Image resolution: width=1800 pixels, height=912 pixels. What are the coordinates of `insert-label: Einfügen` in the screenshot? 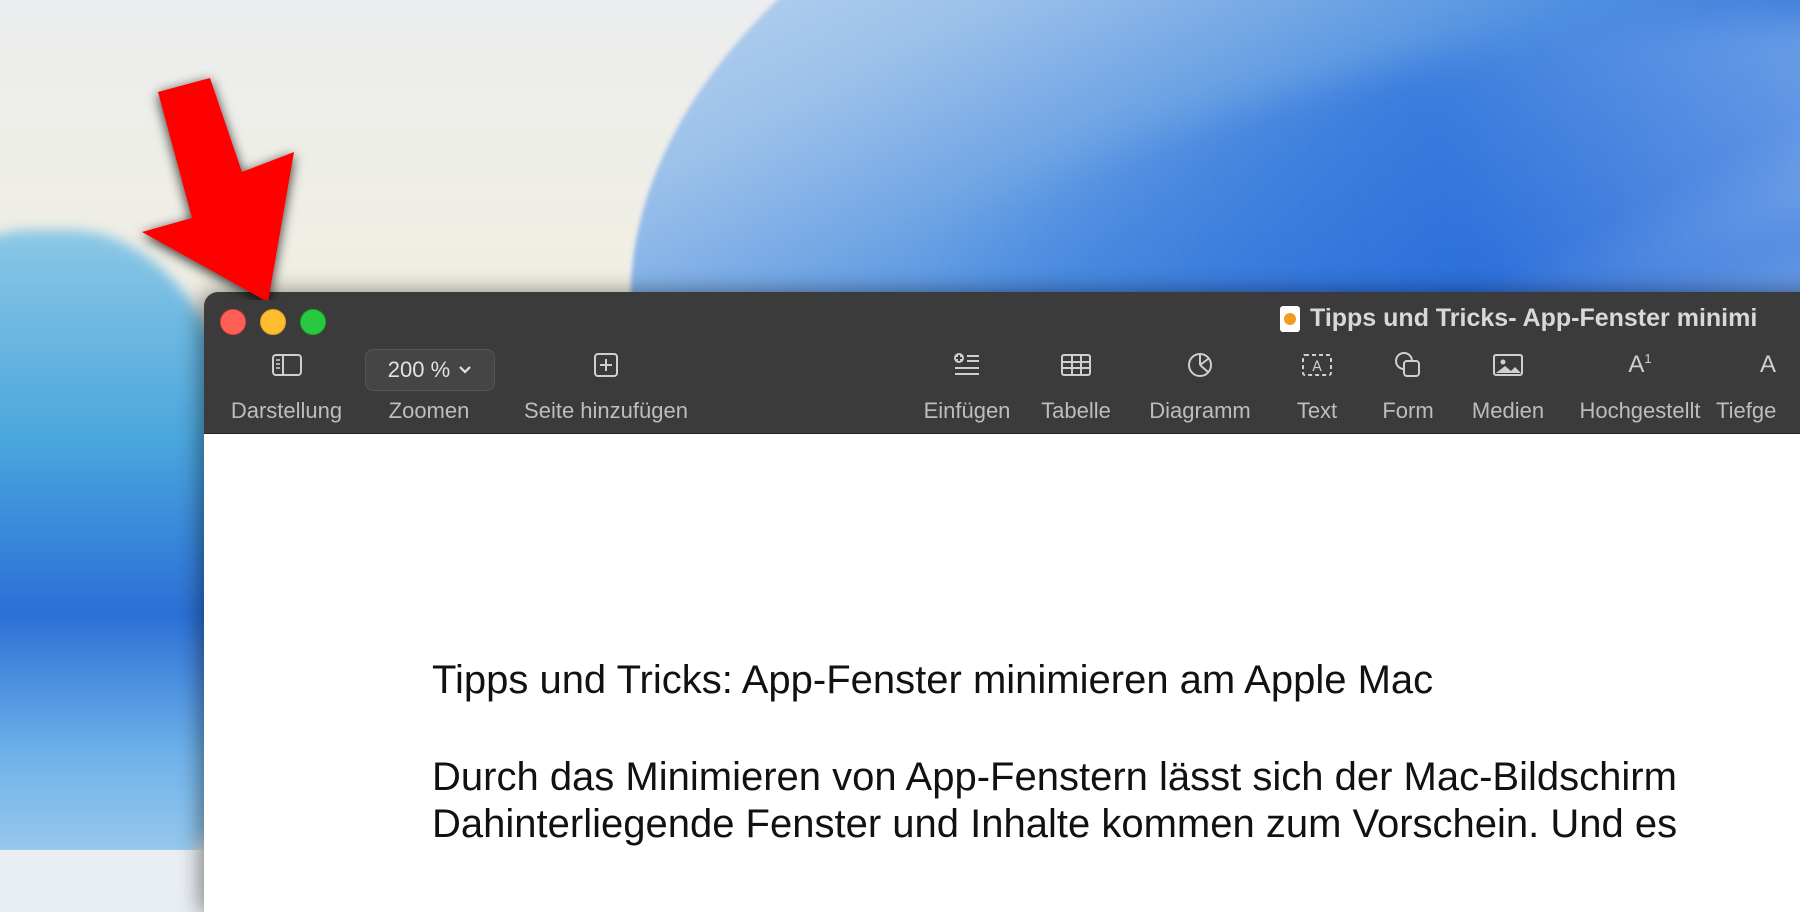 It's located at (967, 410).